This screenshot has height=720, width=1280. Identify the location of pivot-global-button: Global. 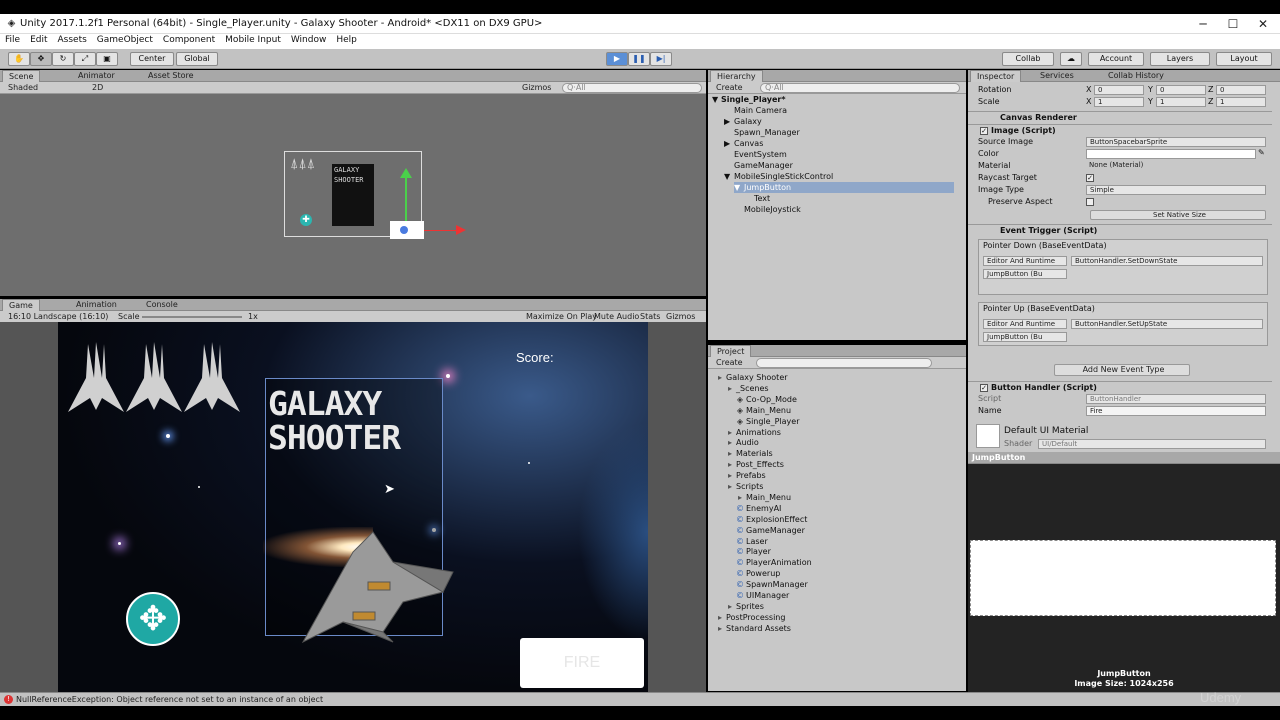
(197, 59).